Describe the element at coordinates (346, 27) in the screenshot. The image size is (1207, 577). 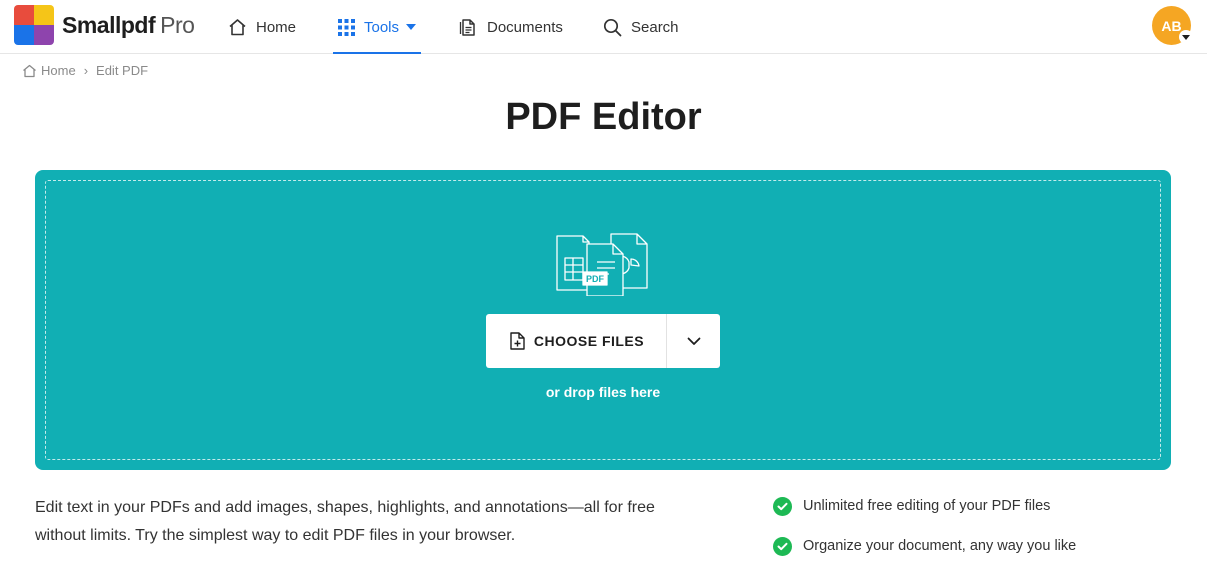
I see `grid-icon` at that location.